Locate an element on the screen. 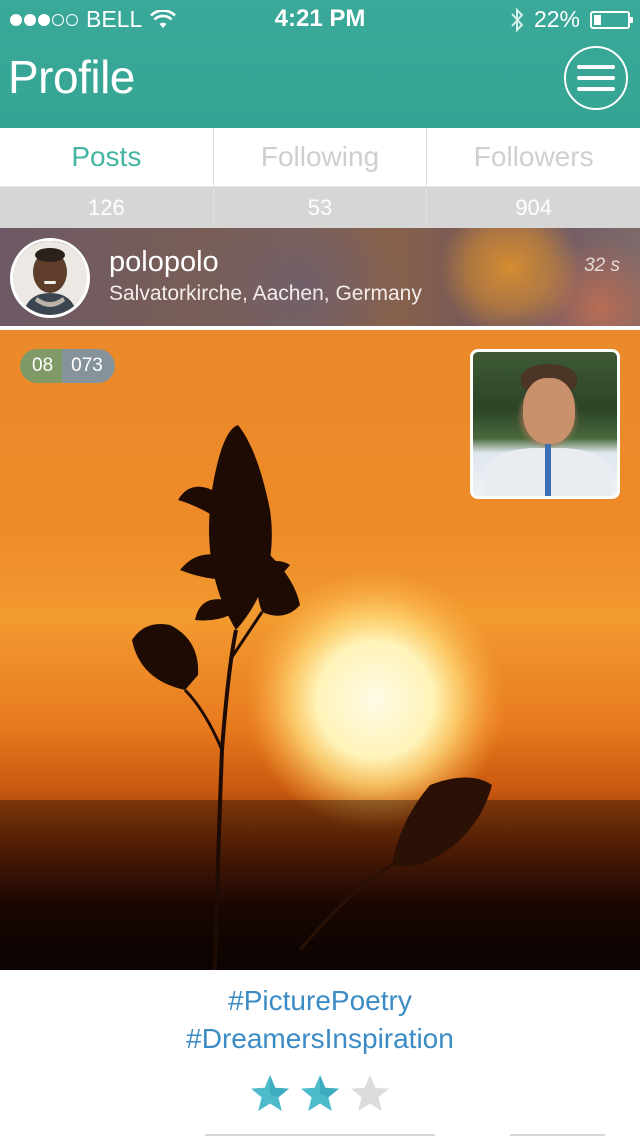 Image resolution: width=640 pixels, height=1136 pixels. status-bar: BELL 4:21 PM 22% is located at coordinates (320, 20).